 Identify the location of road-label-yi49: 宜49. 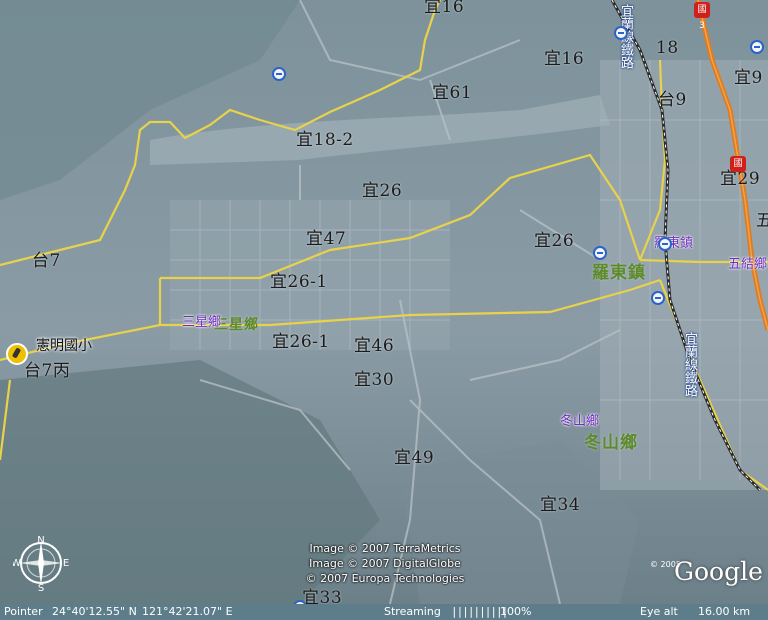
(414, 458).